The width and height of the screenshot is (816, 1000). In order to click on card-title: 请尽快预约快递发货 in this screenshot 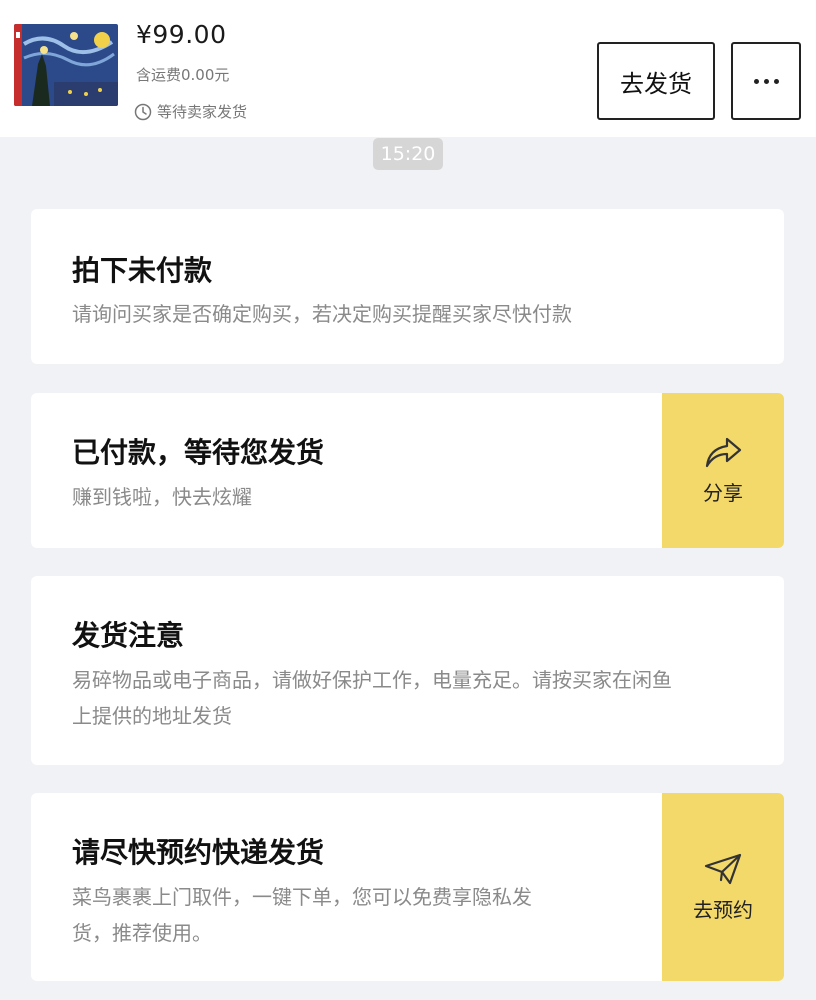, I will do `click(198, 852)`.